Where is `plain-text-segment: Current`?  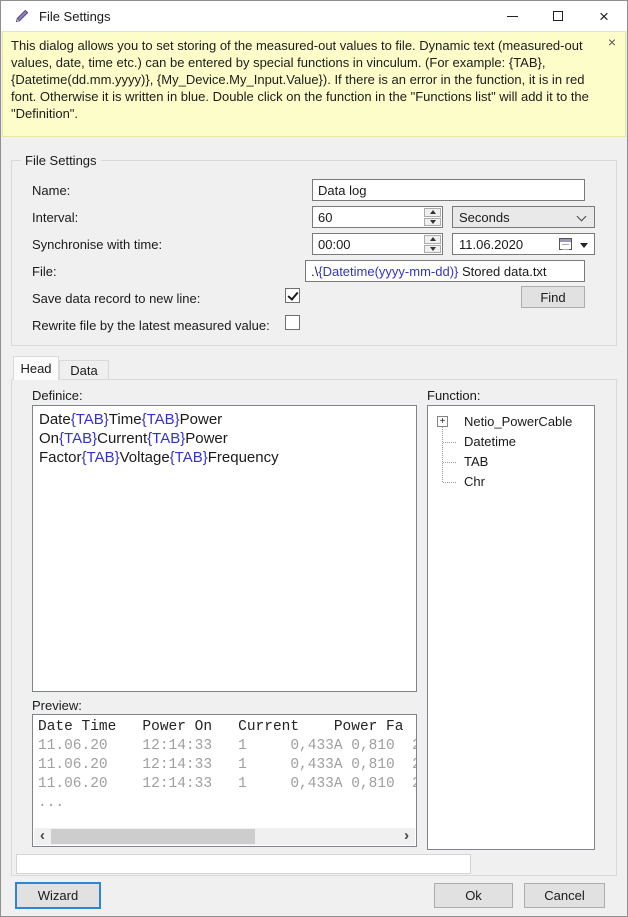
plain-text-segment: Current is located at coordinates (122, 438).